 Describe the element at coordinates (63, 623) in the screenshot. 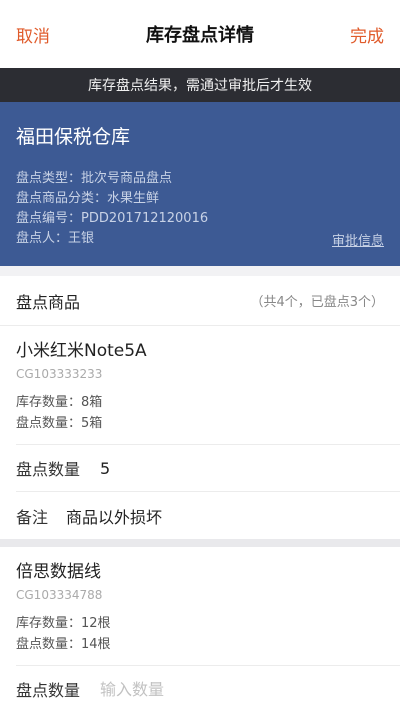

I see `stock-quantity: 库存数量：12根` at that location.